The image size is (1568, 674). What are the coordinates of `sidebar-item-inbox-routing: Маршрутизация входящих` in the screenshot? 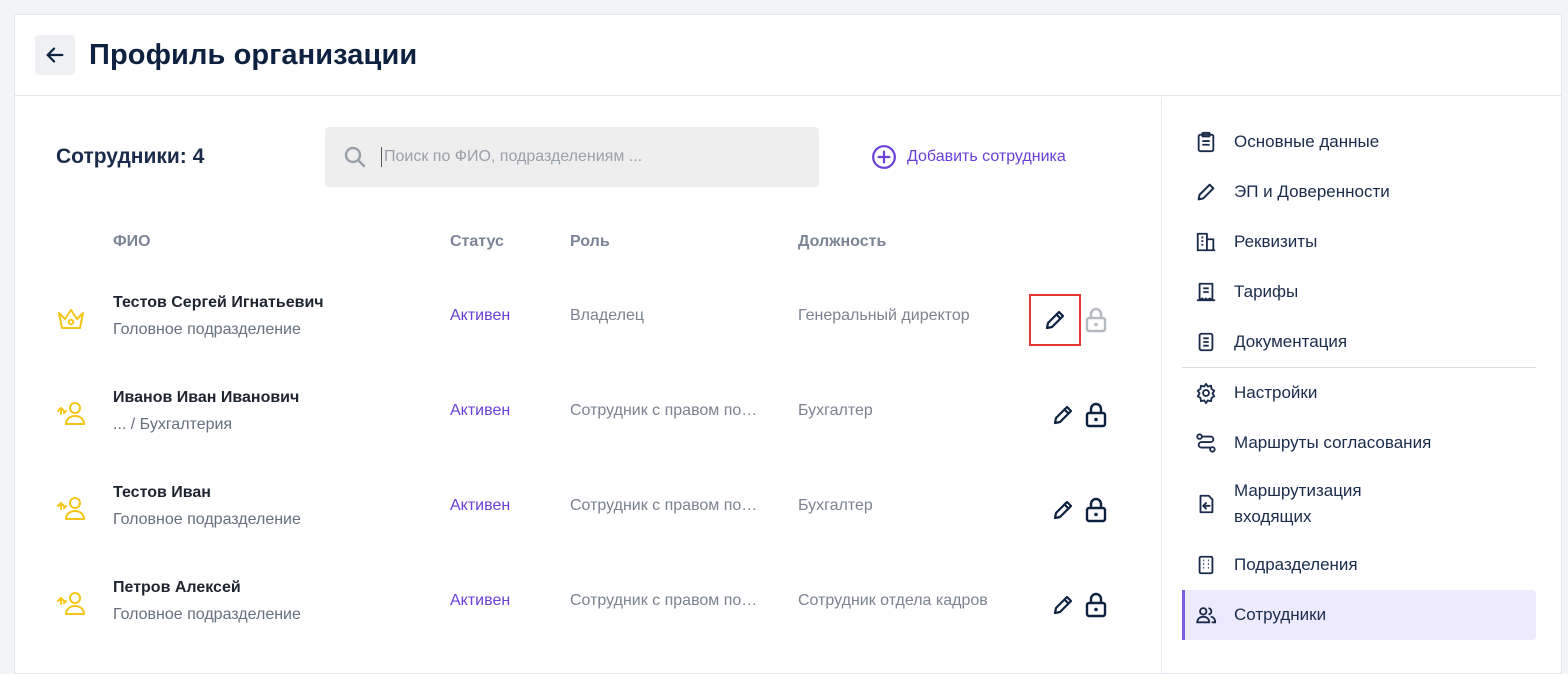 It's located at (1359, 504).